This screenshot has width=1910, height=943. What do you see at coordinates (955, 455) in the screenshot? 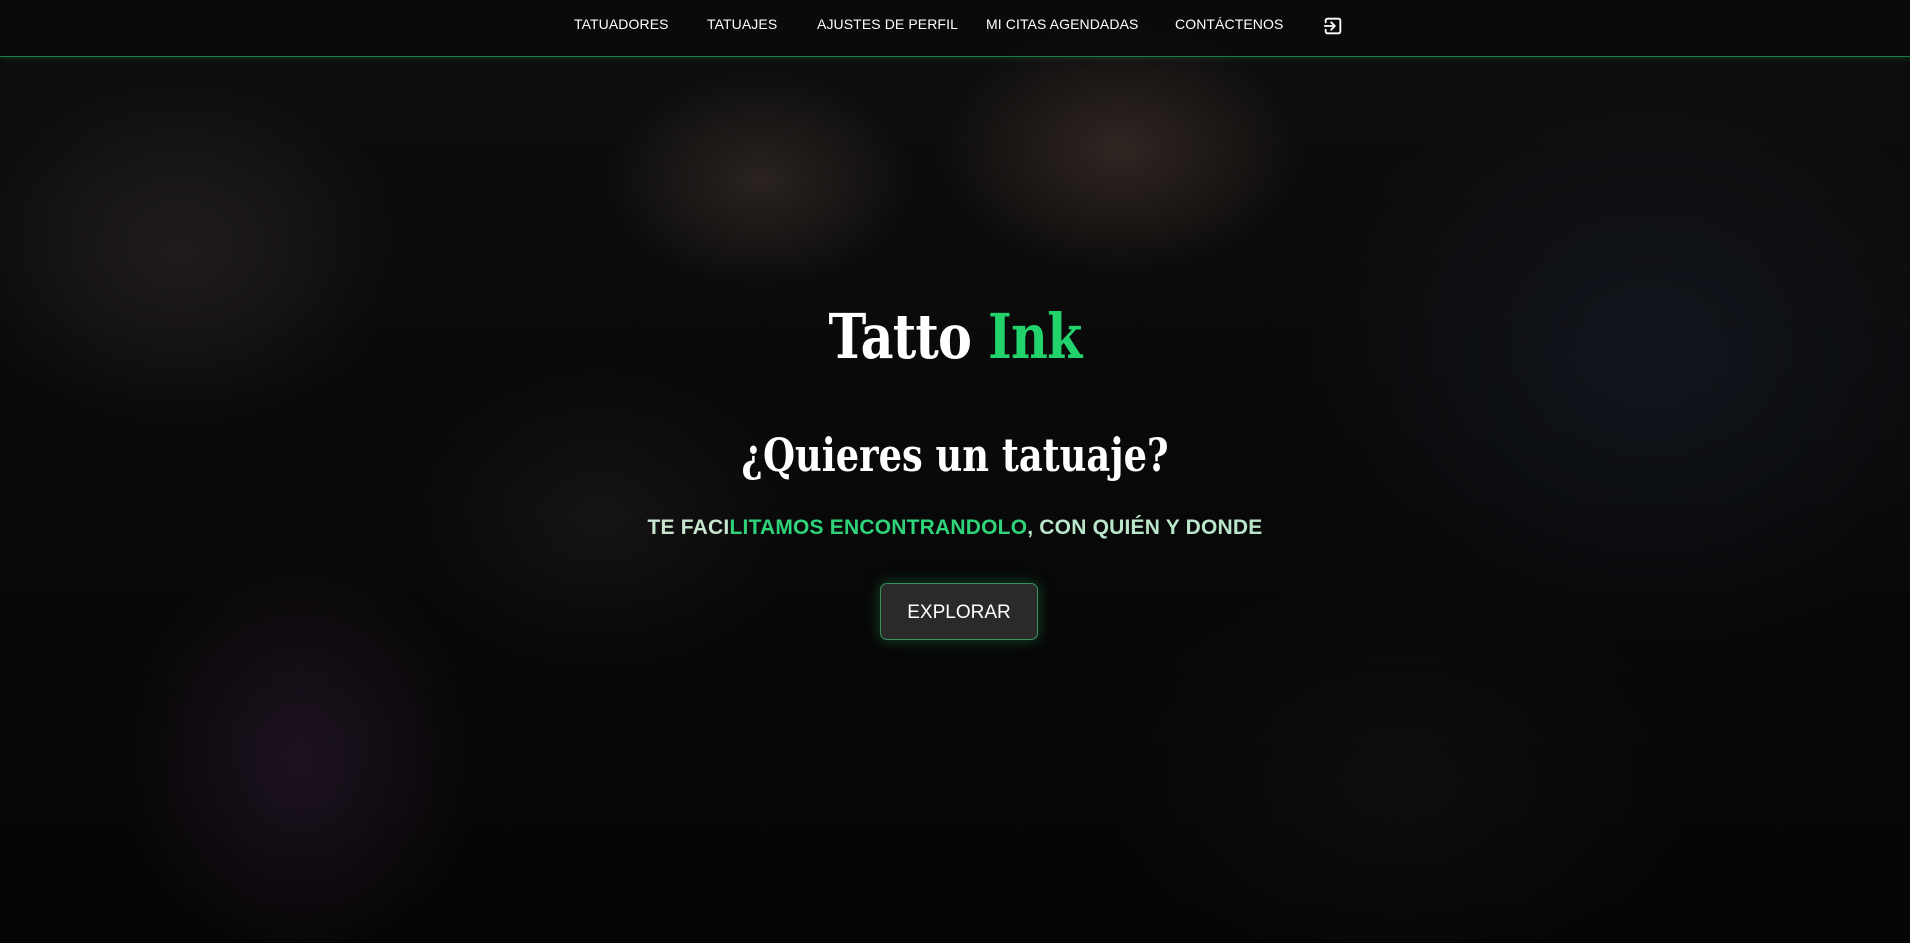
I see `hero-headline: ¿Quieres un tatuaje?` at bounding box center [955, 455].